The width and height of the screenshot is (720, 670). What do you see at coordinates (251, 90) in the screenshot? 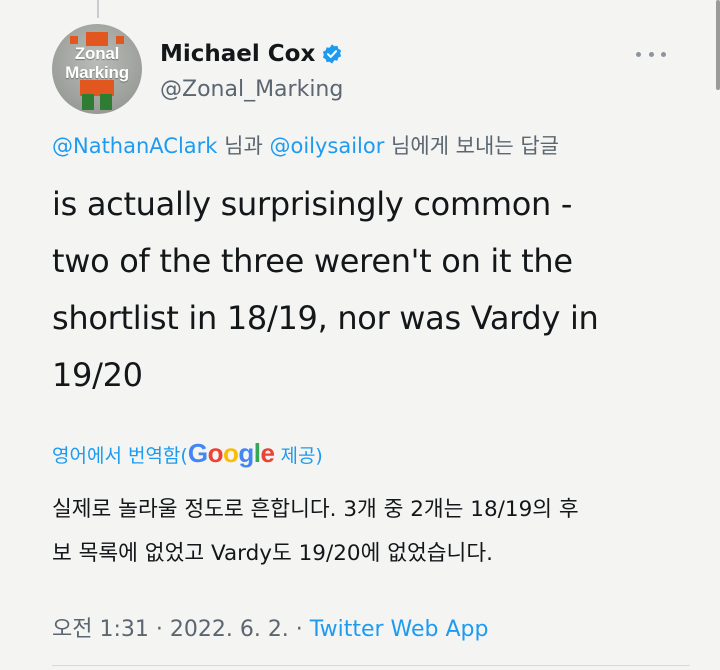
I see `handle: @Zonal_Marking` at bounding box center [251, 90].